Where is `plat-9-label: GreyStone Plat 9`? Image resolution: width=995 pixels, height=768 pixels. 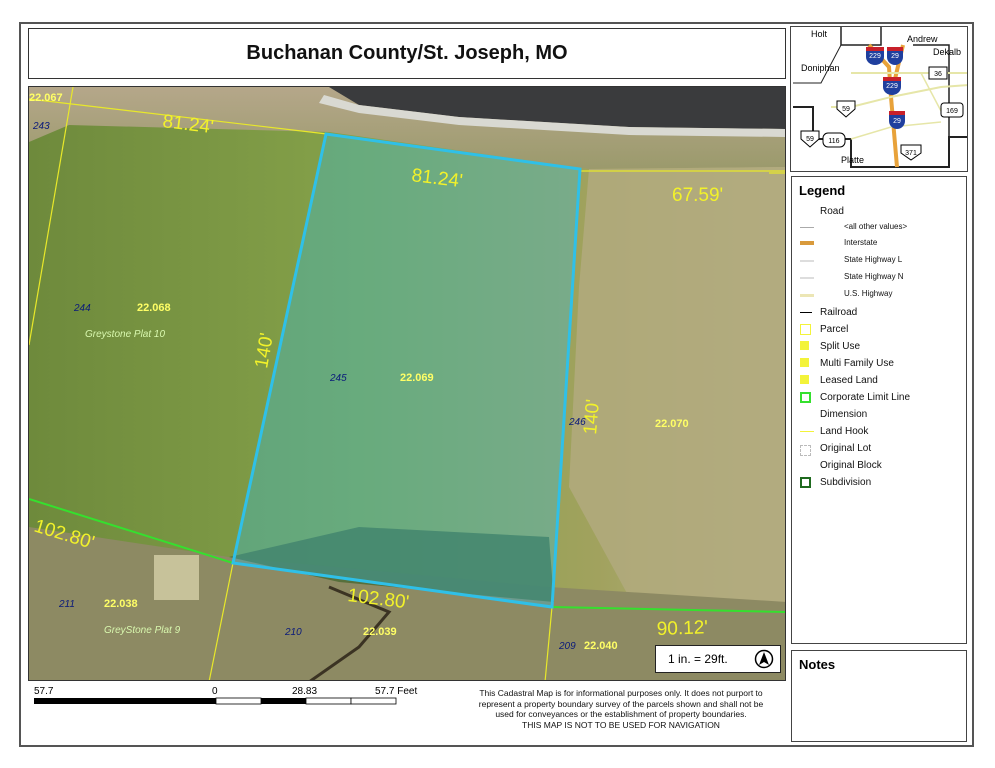
plat-9-label: GreyStone Plat 9 is located at coordinates (142, 630).